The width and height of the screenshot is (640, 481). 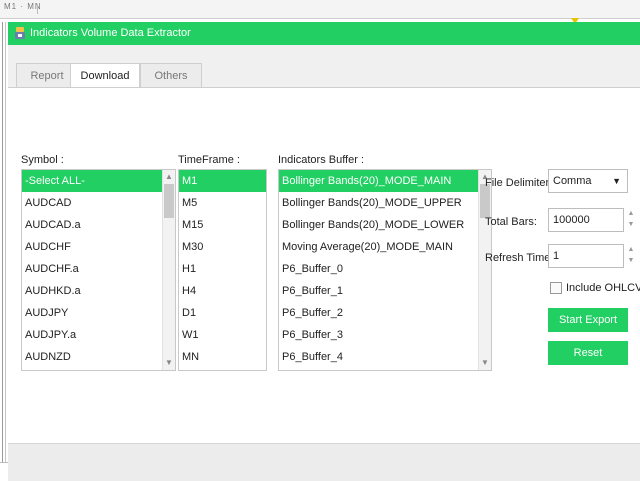 I want to click on symbol-label: Symbol :, so click(x=42, y=160).